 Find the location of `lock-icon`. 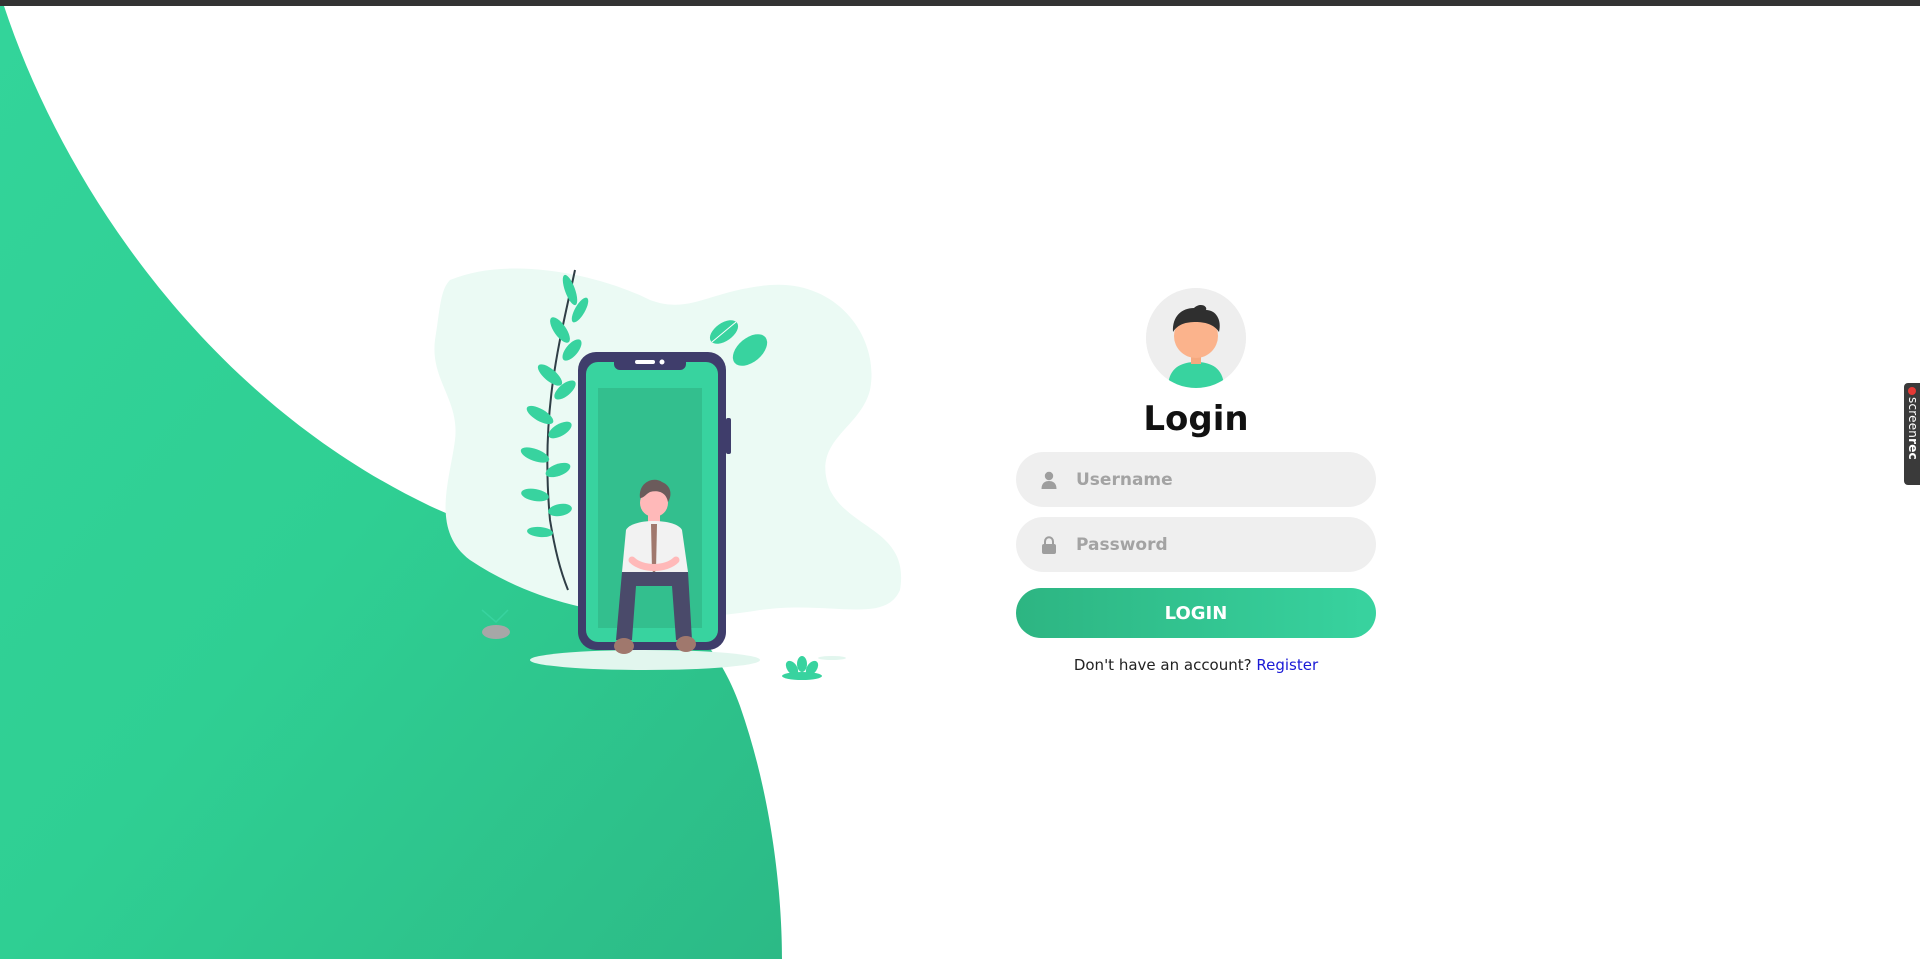

lock-icon is located at coordinates (1049, 544).